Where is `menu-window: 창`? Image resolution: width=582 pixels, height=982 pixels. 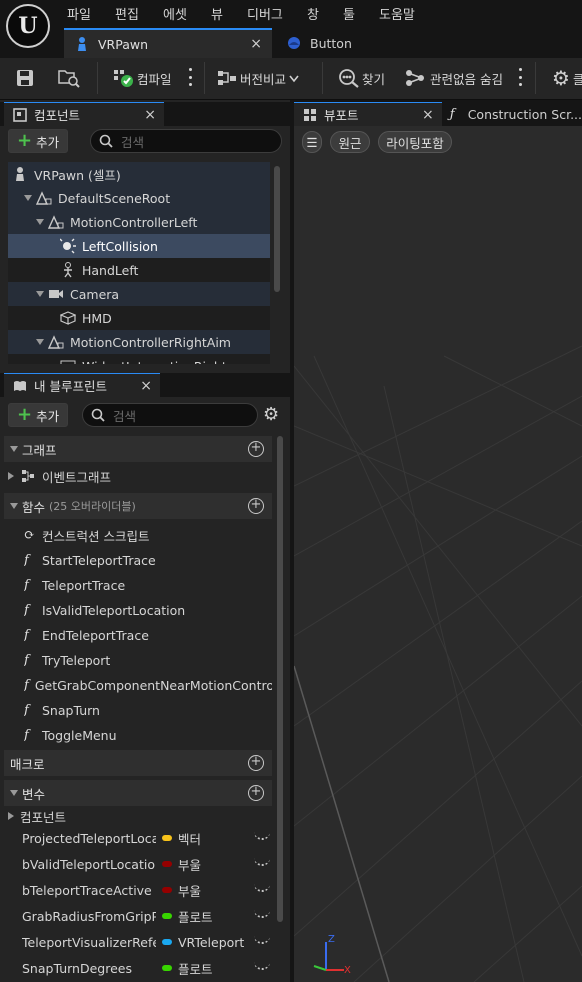
menu-window: 창 is located at coordinates (313, 13).